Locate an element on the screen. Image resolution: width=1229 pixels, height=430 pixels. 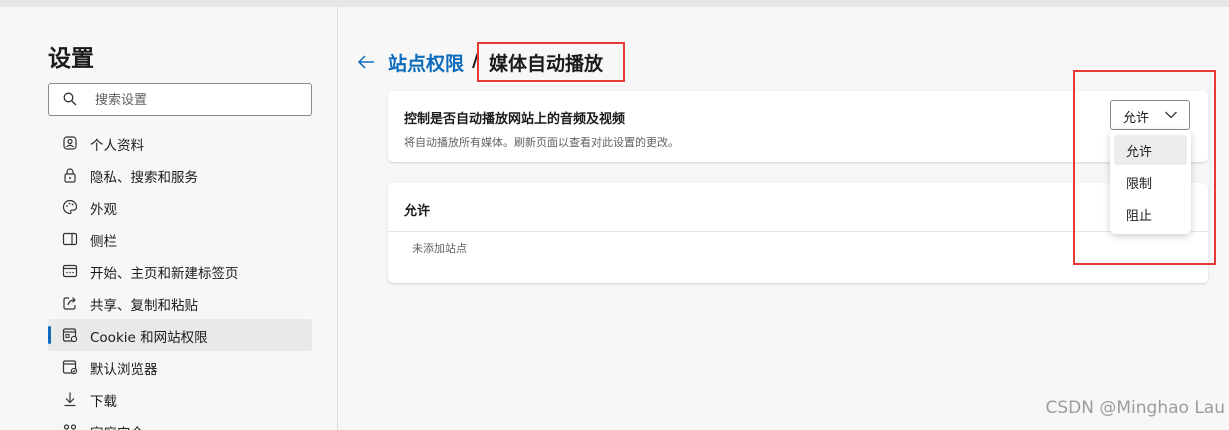
download-icon is located at coordinates (70, 399).